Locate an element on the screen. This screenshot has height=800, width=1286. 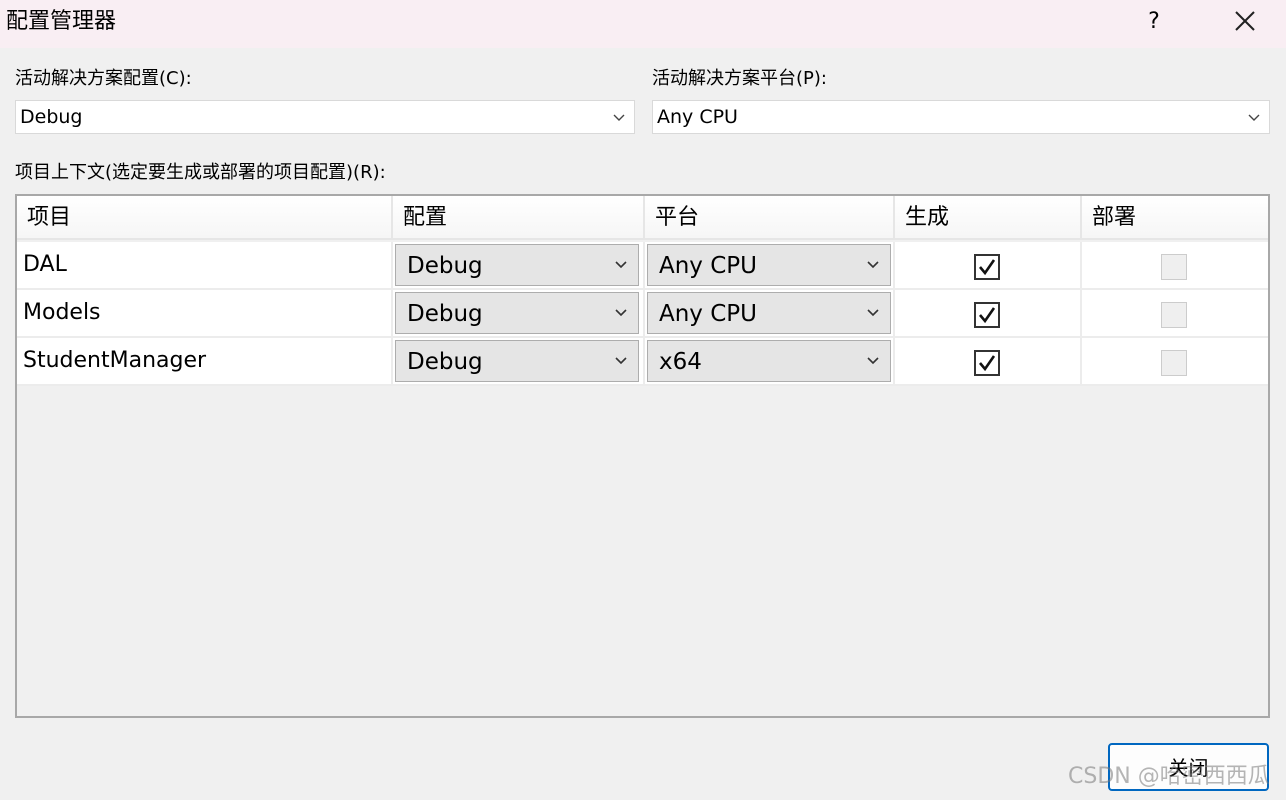
project-name: Models is located at coordinates (62, 312).